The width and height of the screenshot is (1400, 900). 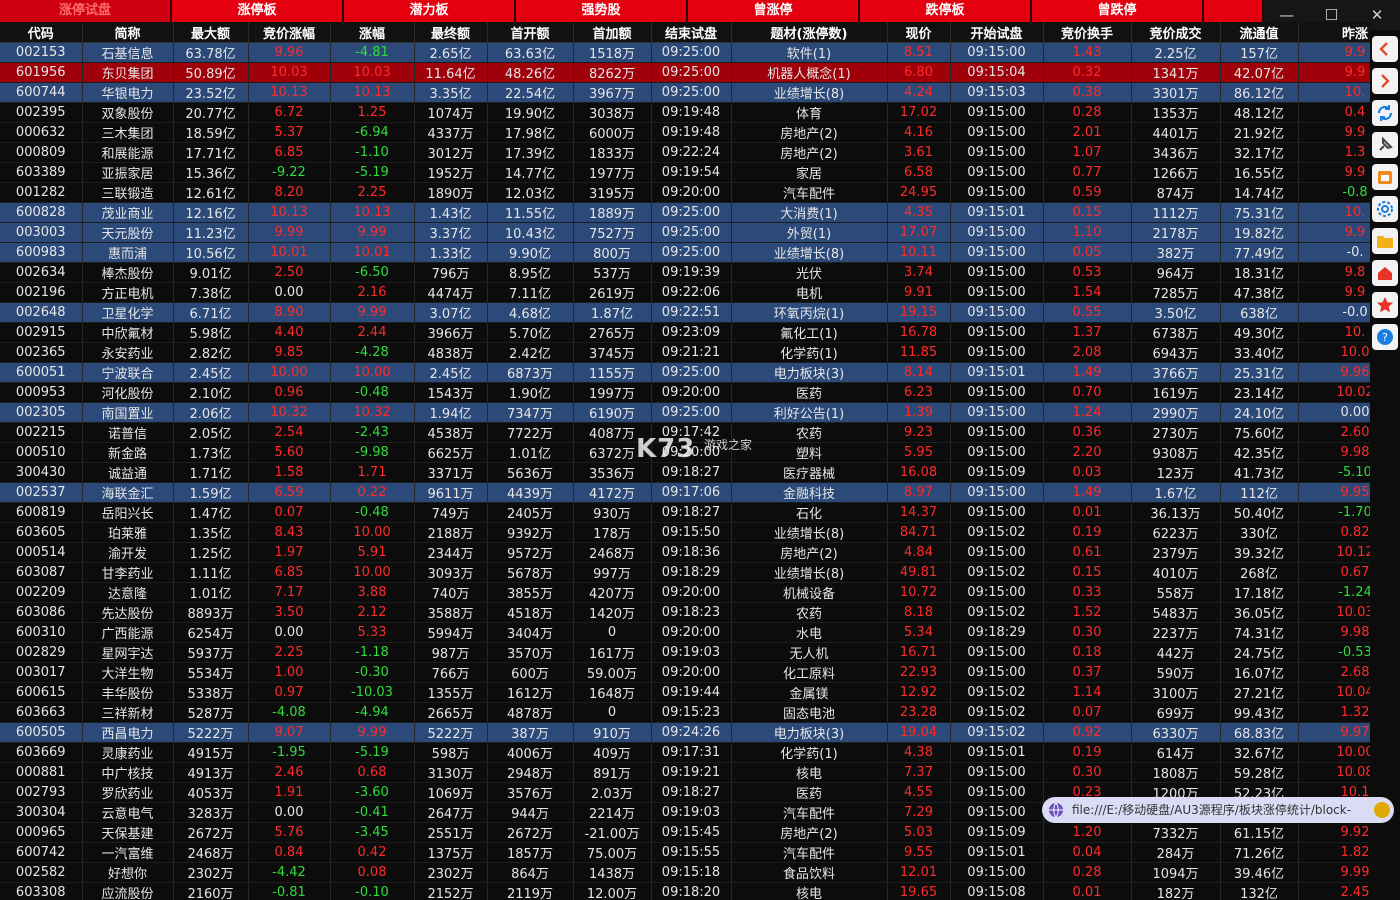 What do you see at coordinates (258, 11) in the screenshot?
I see `tab-1: 涨停板` at bounding box center [258, 11].